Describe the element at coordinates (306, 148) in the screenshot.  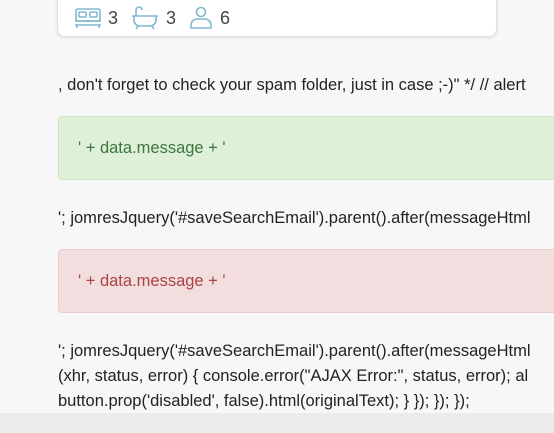
I see `success-alert: ' + data.message + '` at that location.